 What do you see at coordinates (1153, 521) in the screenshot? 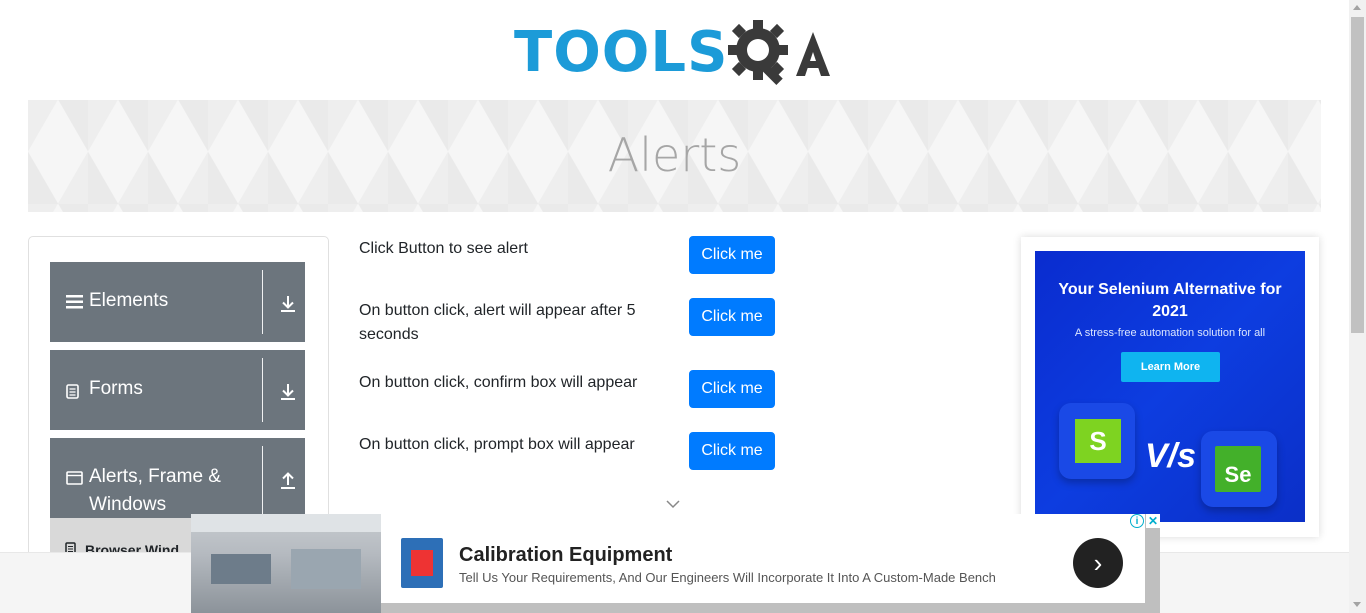
I see `close-icon: ✕` at bounding box center [1153, 521].